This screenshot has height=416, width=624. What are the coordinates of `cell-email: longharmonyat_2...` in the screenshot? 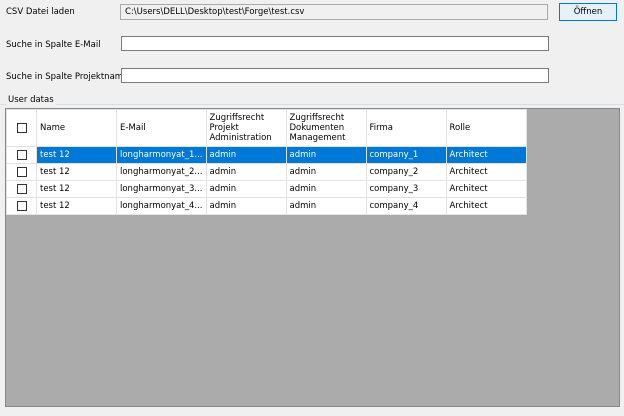 It's located at (161, 172).